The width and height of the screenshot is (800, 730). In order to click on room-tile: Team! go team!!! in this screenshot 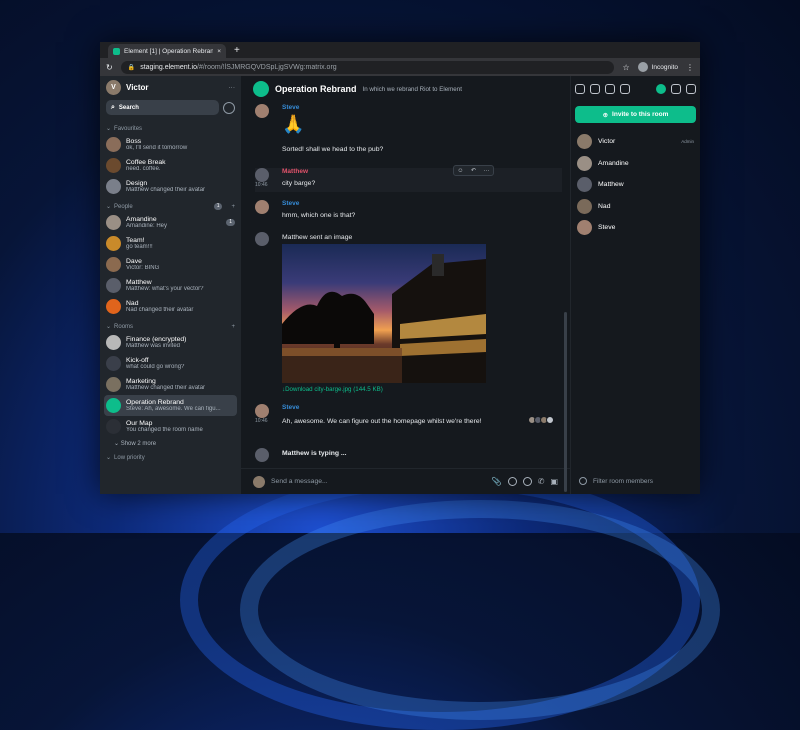, I will do `click(170, 243)`.